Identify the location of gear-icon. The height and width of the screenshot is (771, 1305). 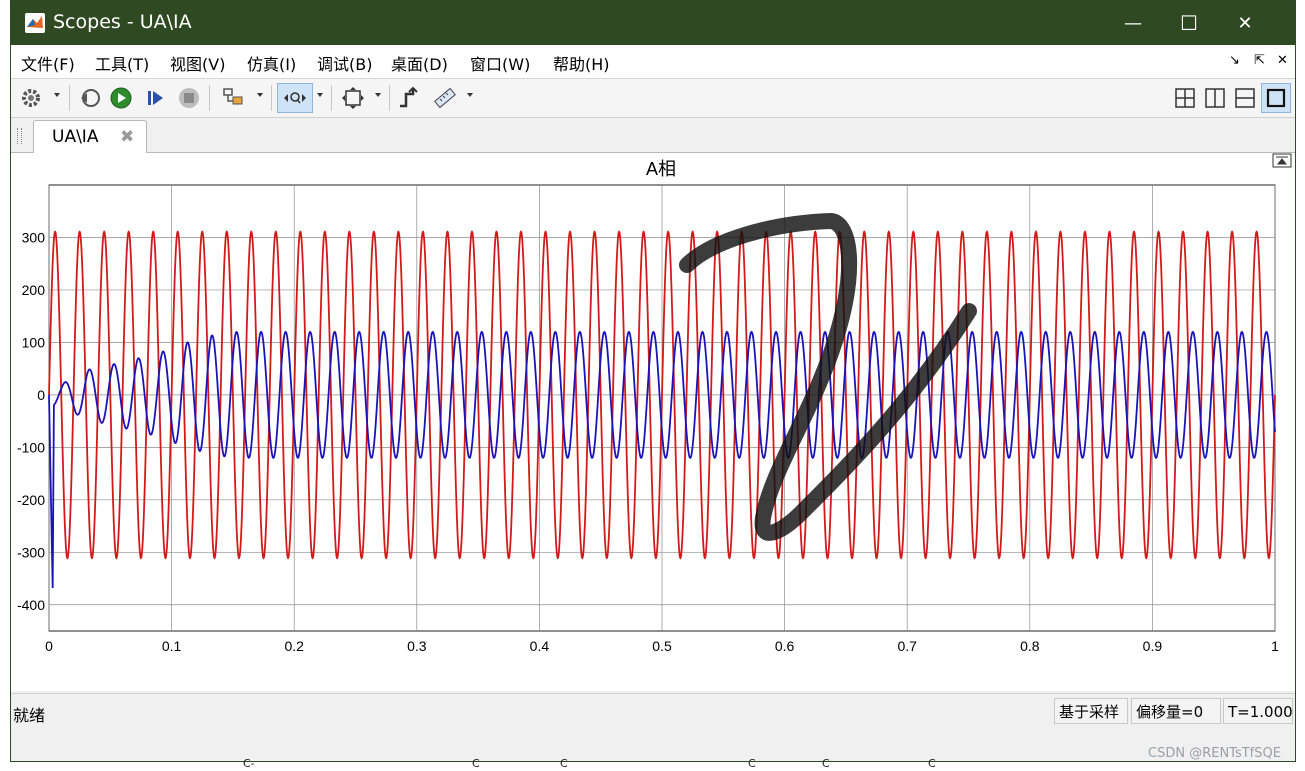
(31, 98).